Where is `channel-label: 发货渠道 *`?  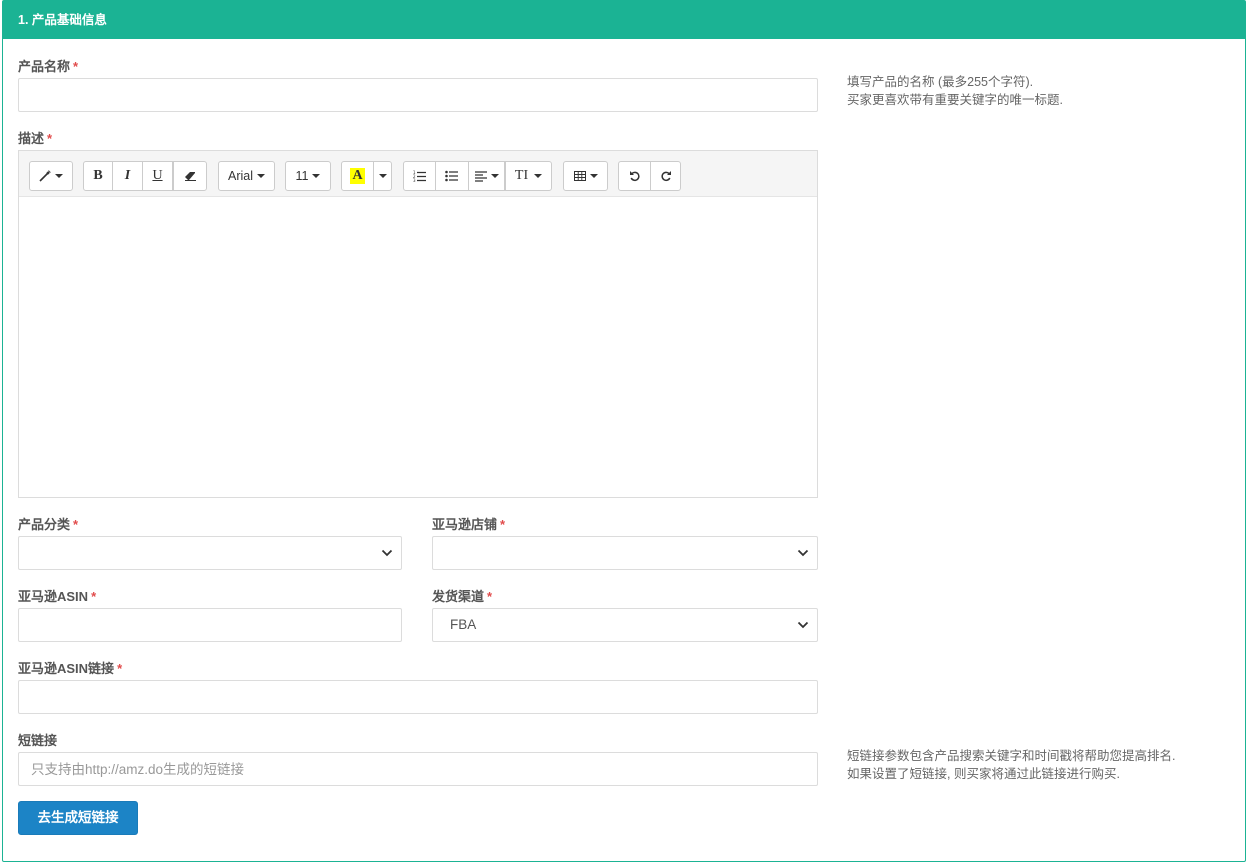 channel-label: 发货渠道 * is located at coordinates (462, 596).